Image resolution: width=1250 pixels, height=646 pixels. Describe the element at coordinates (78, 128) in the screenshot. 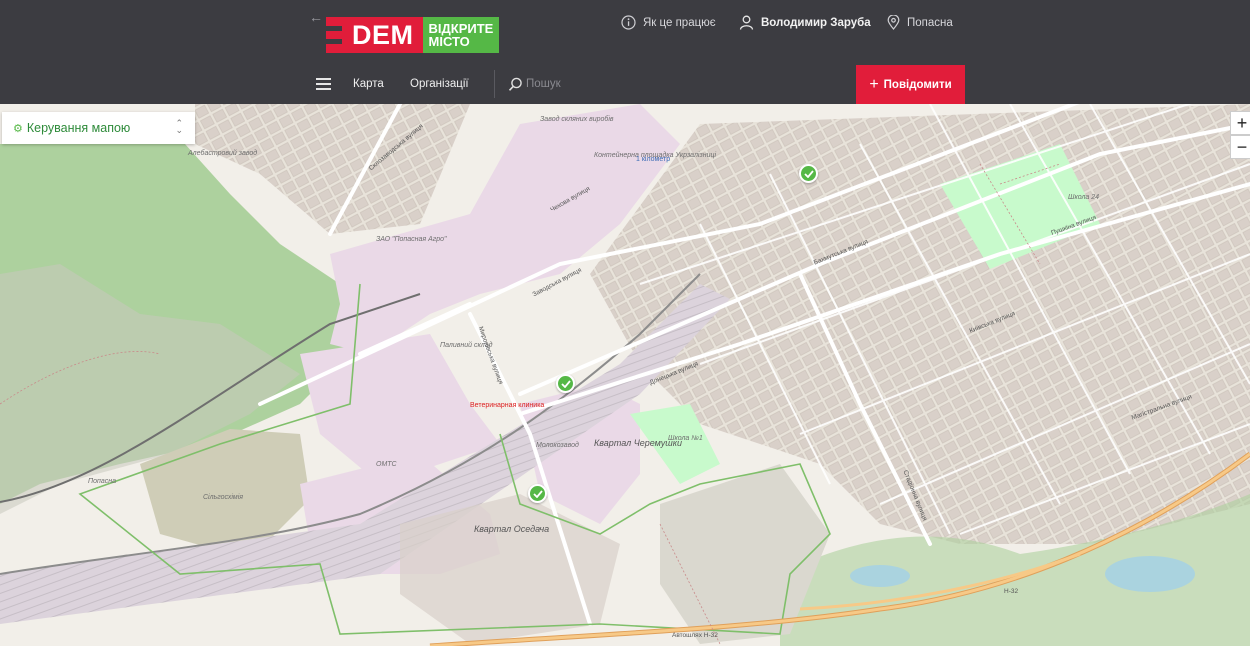

I see `map-control-label: Керування мапою` at that location.